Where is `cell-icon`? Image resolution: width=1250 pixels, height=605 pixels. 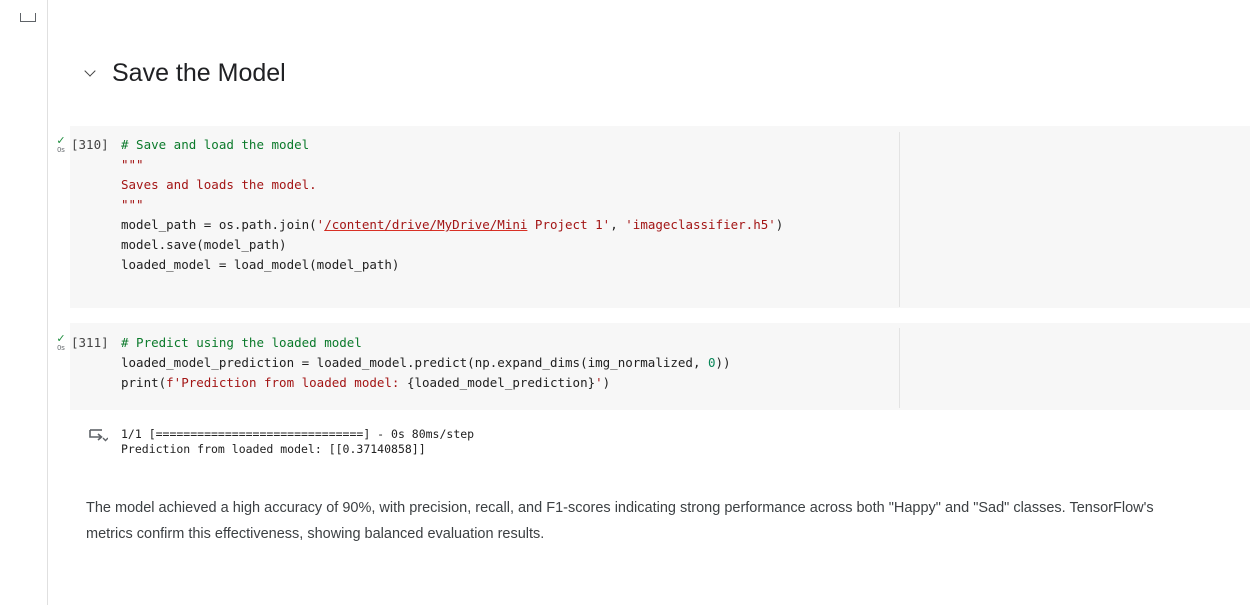 cell-icon is located at coordinates (28, 17).